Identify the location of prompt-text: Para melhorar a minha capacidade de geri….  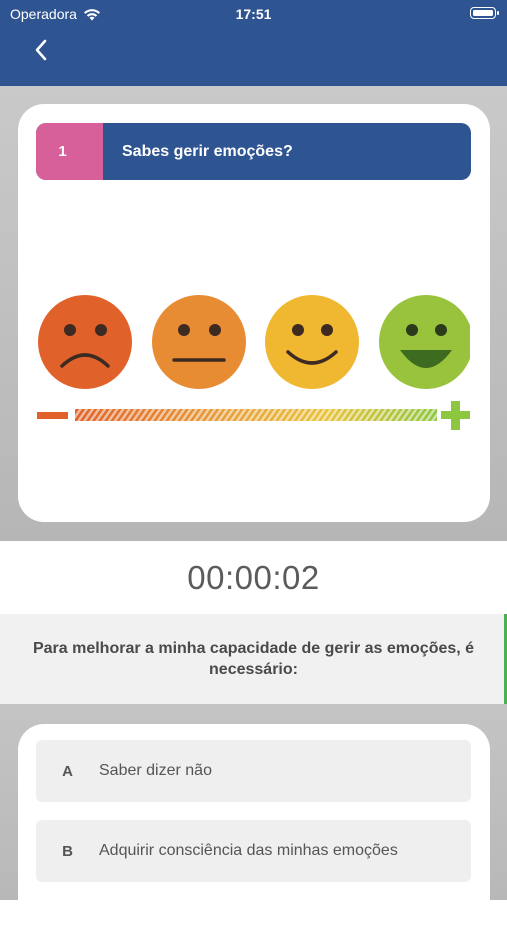
(253, 659).